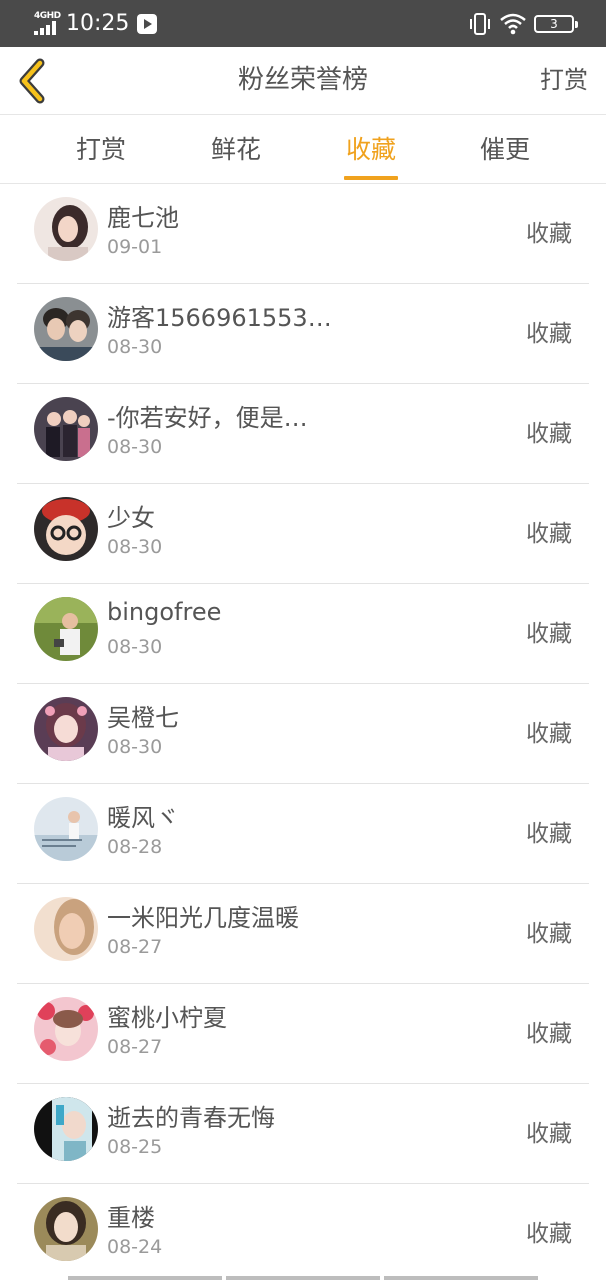 This screenshot has width=606, height=1280. Describe the element at coordinates (480, 24) in the screenshot. I see `vibrate-icon` at that location.